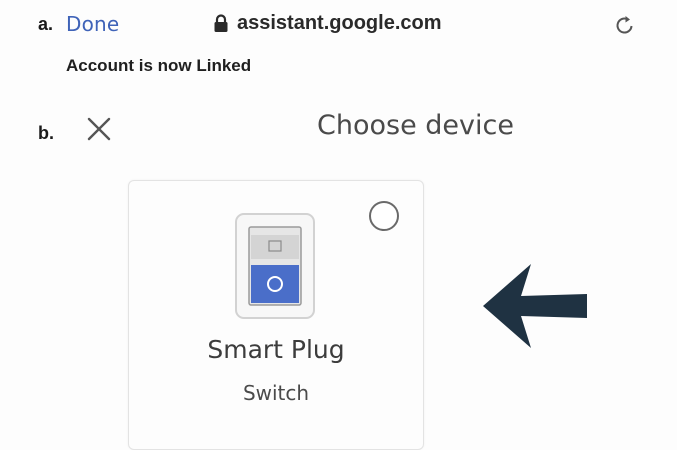  I want to click on close-icon, so click(99, 129).